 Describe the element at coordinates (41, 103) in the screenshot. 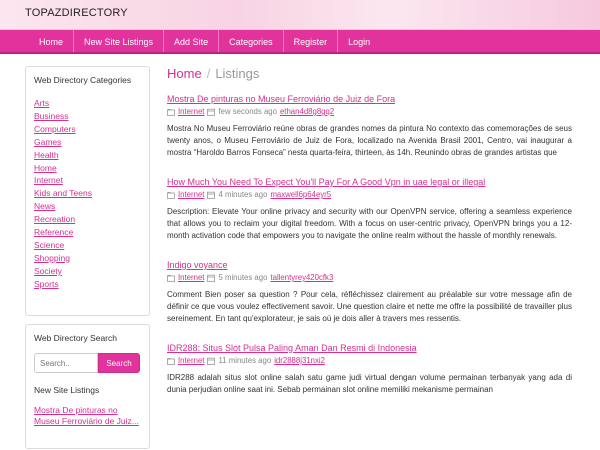

I see `category-link-arts: Arts` at that location.